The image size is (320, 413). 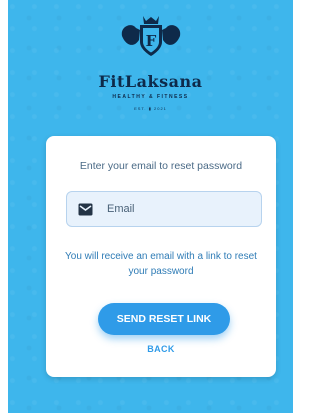 I want to click on back-link: BACK, so click(x=161, y=349).